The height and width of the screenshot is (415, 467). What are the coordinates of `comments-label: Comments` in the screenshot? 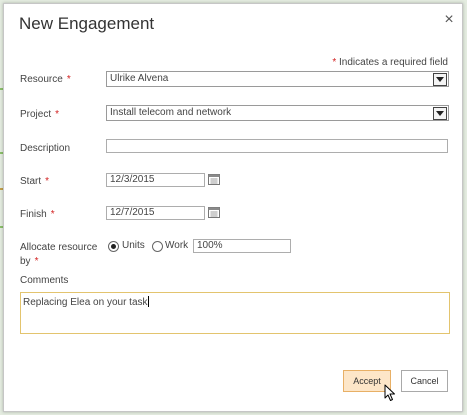 It's located at (44, 280).